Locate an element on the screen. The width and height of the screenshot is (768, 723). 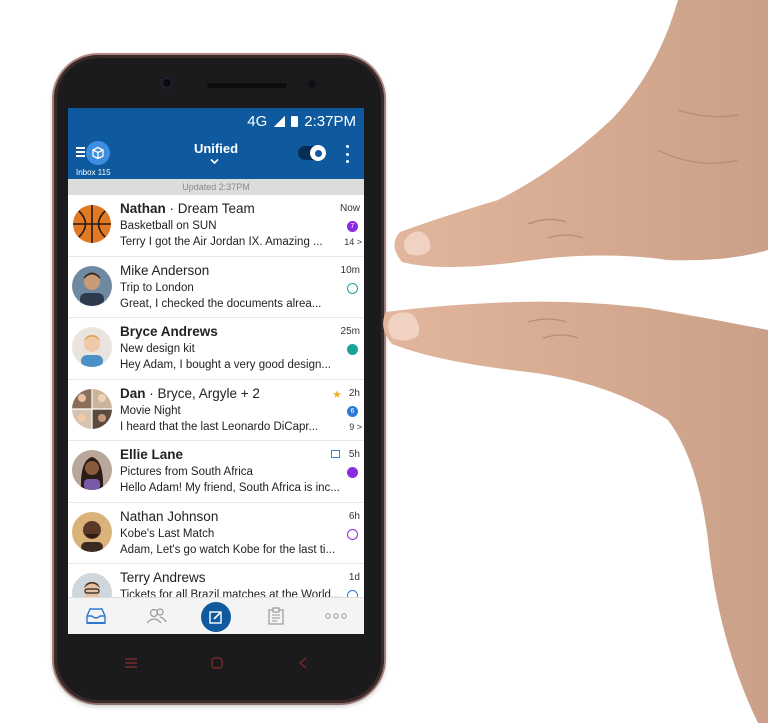
front-camera is located at coordinates (167, 83).